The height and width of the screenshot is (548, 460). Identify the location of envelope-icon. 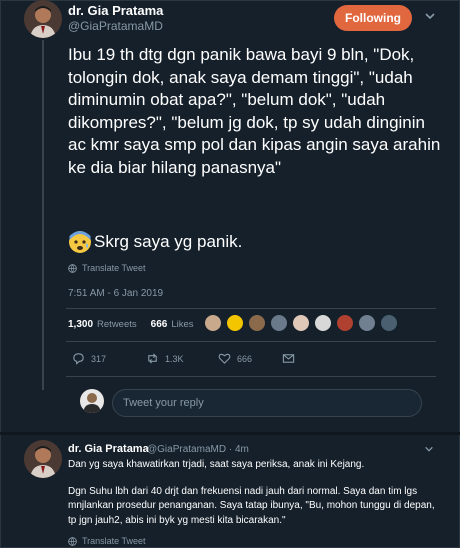
(288, 358).